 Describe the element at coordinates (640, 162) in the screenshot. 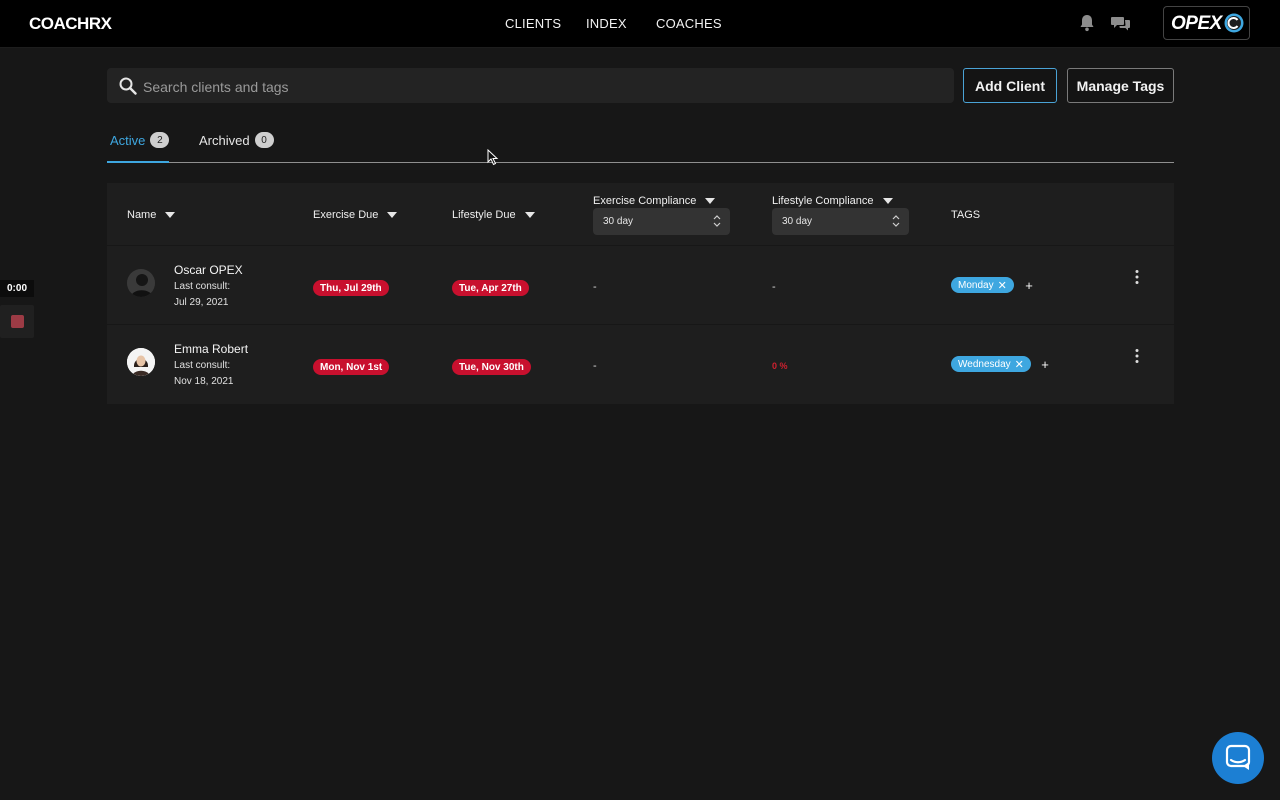

I see `tabs-divider` at that location.